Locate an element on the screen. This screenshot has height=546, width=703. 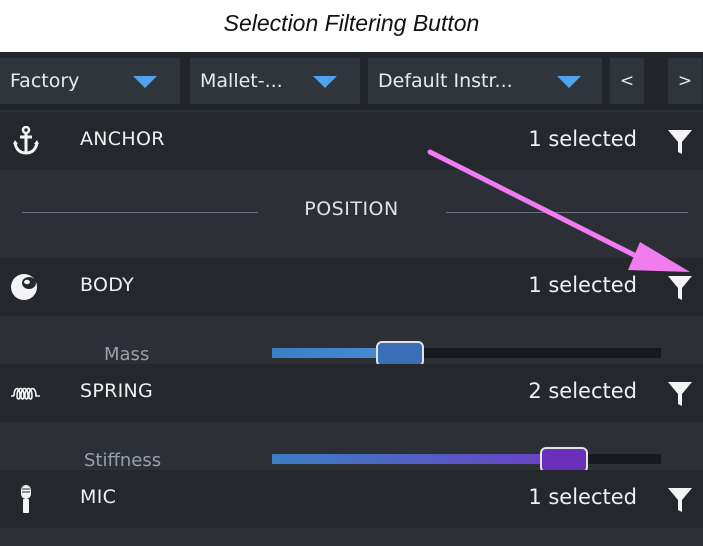
preset-toolbar: Factory Mallet-... Default Instr... < > is located at coordinates (351, 81).